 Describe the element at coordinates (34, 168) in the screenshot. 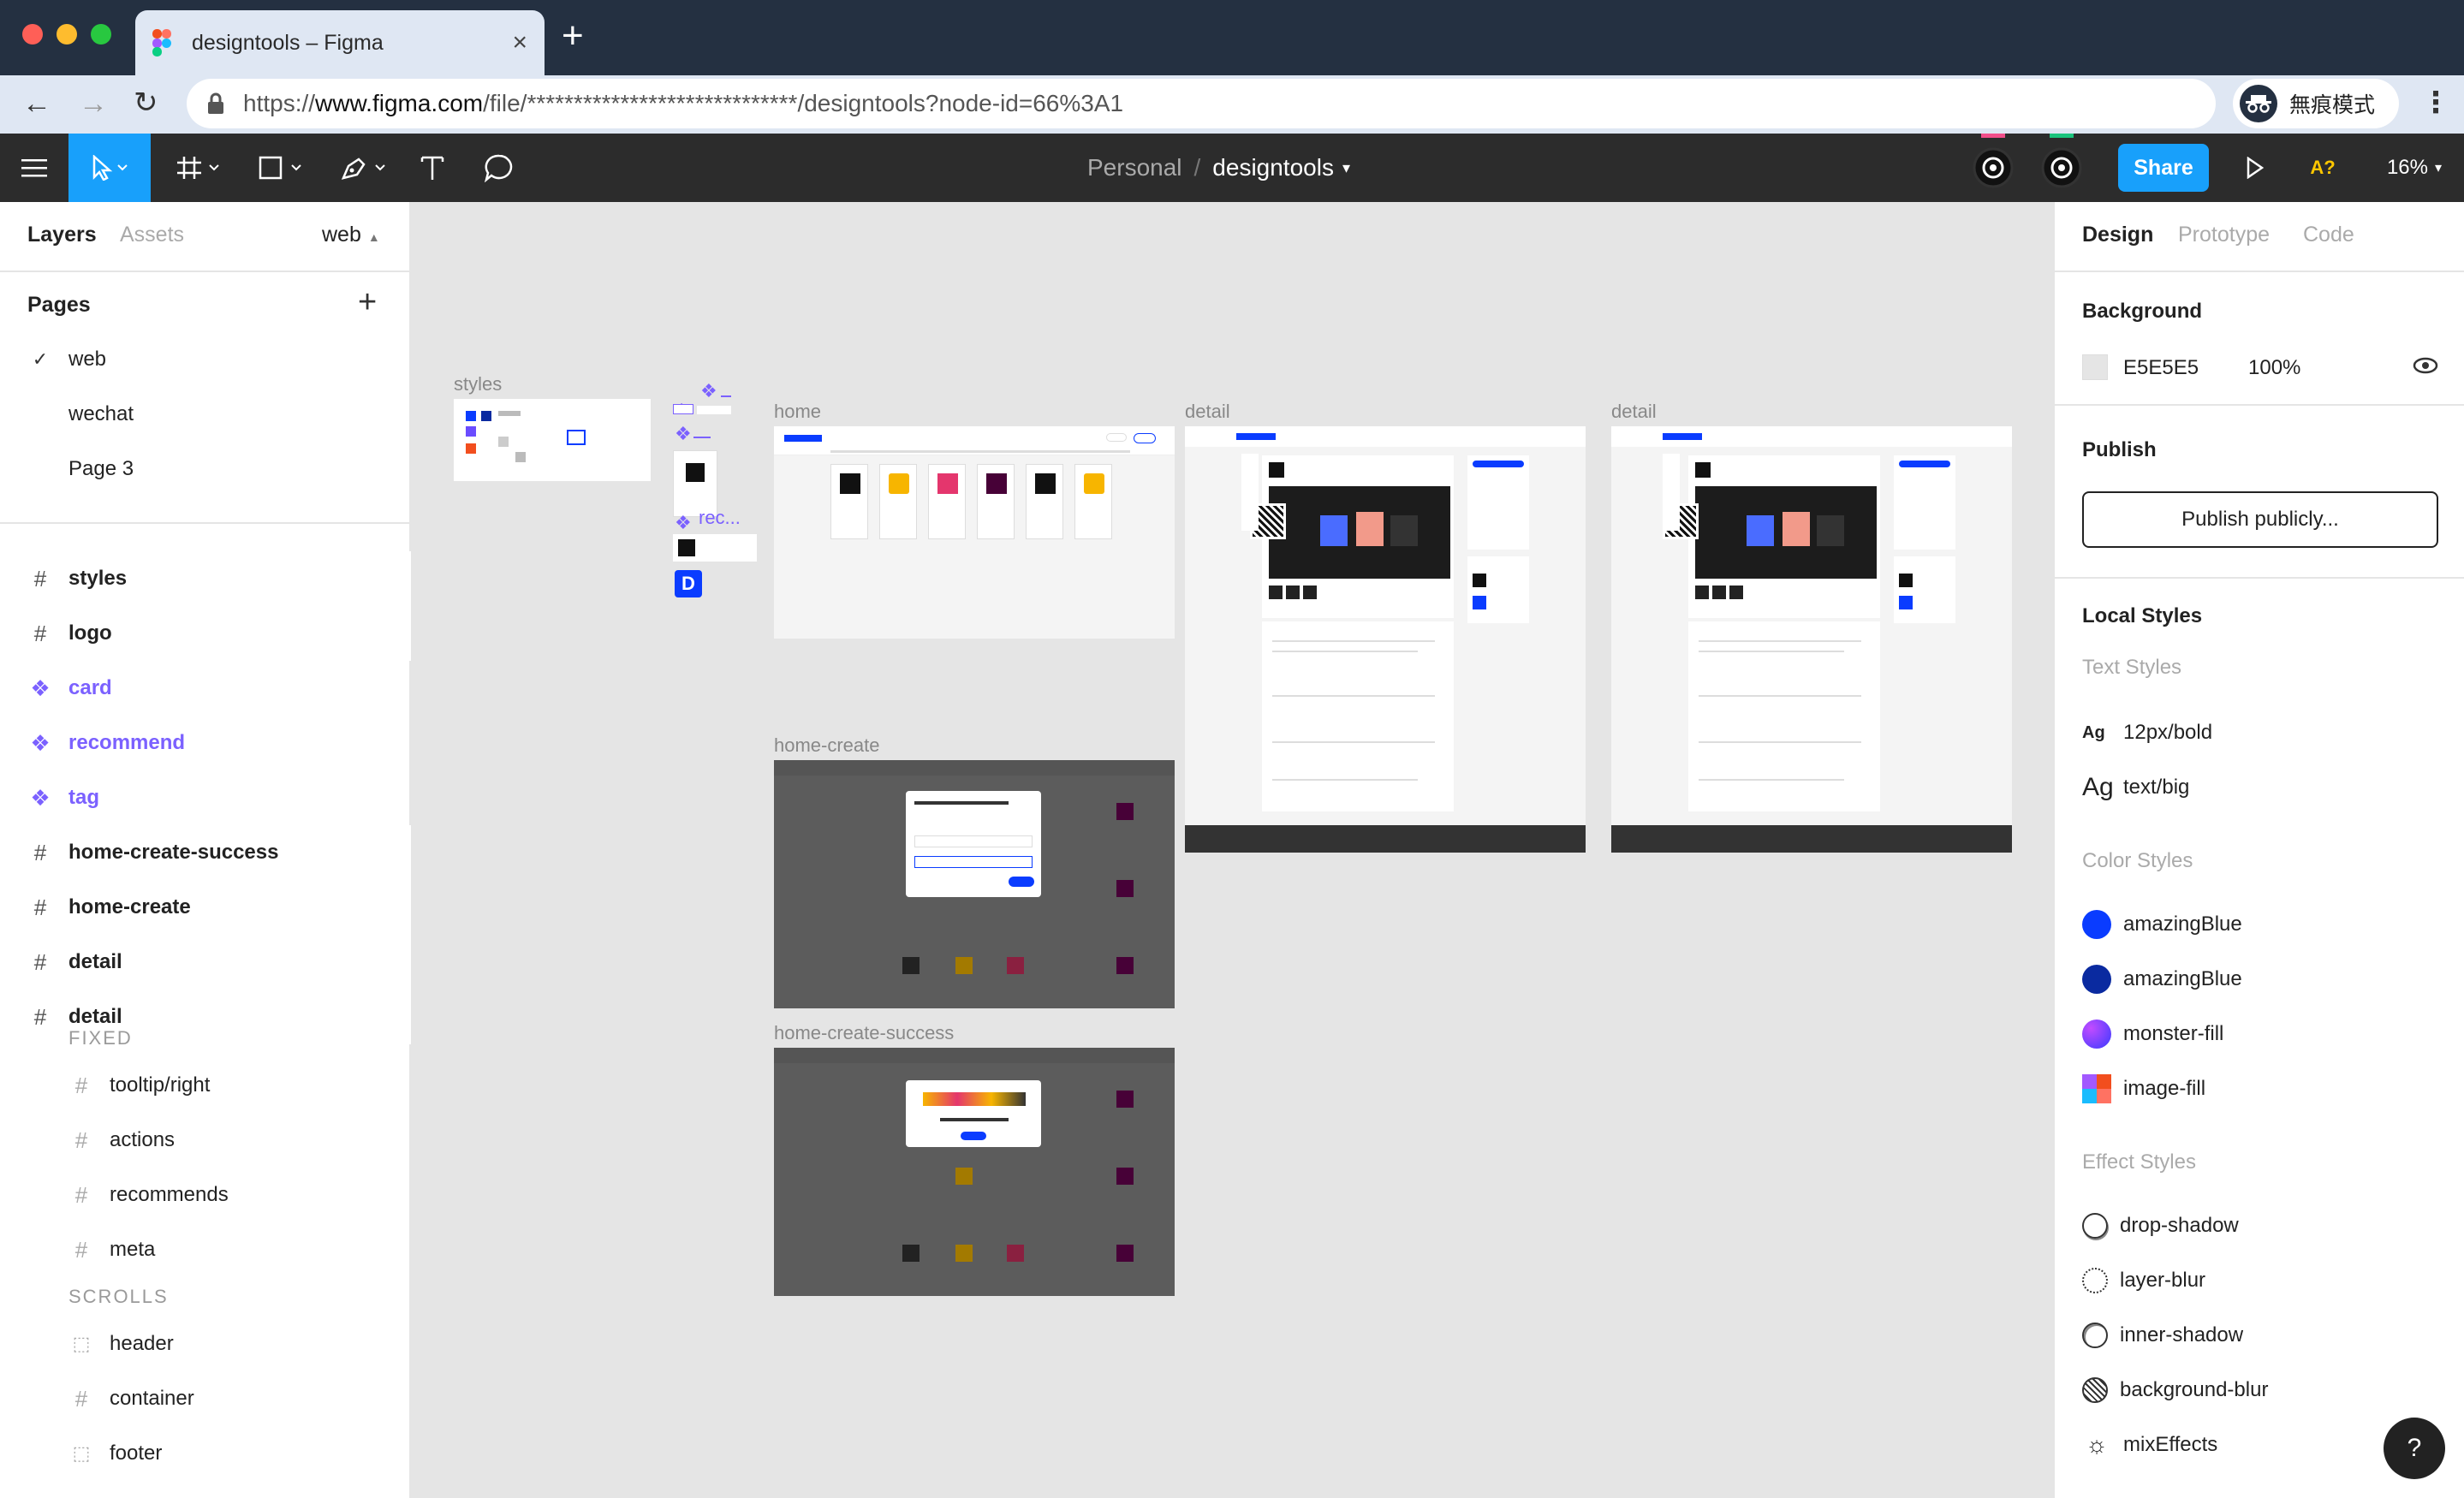

I see `main-menu-icon` at that location.